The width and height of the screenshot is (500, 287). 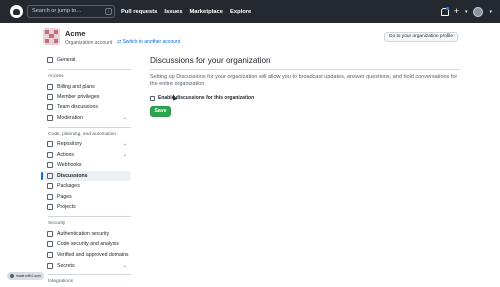 I want to click on sidebar-item-label: Discussions, so click(x=72, y=176).